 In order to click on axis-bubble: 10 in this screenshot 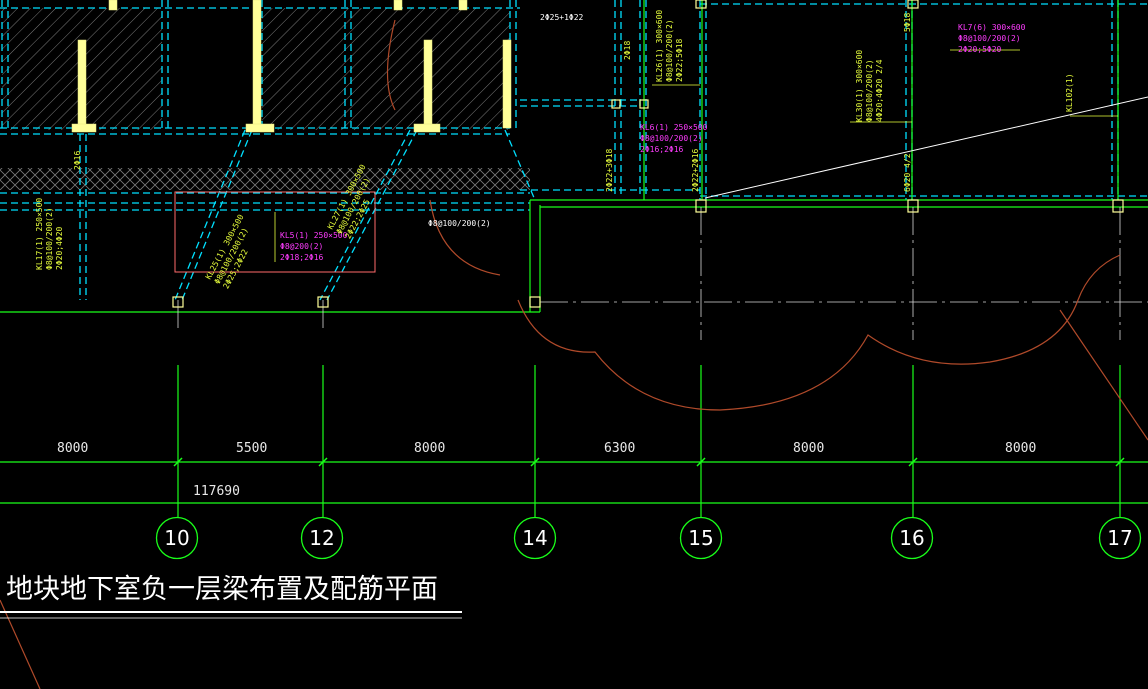, I will do `click(177, 538)`.